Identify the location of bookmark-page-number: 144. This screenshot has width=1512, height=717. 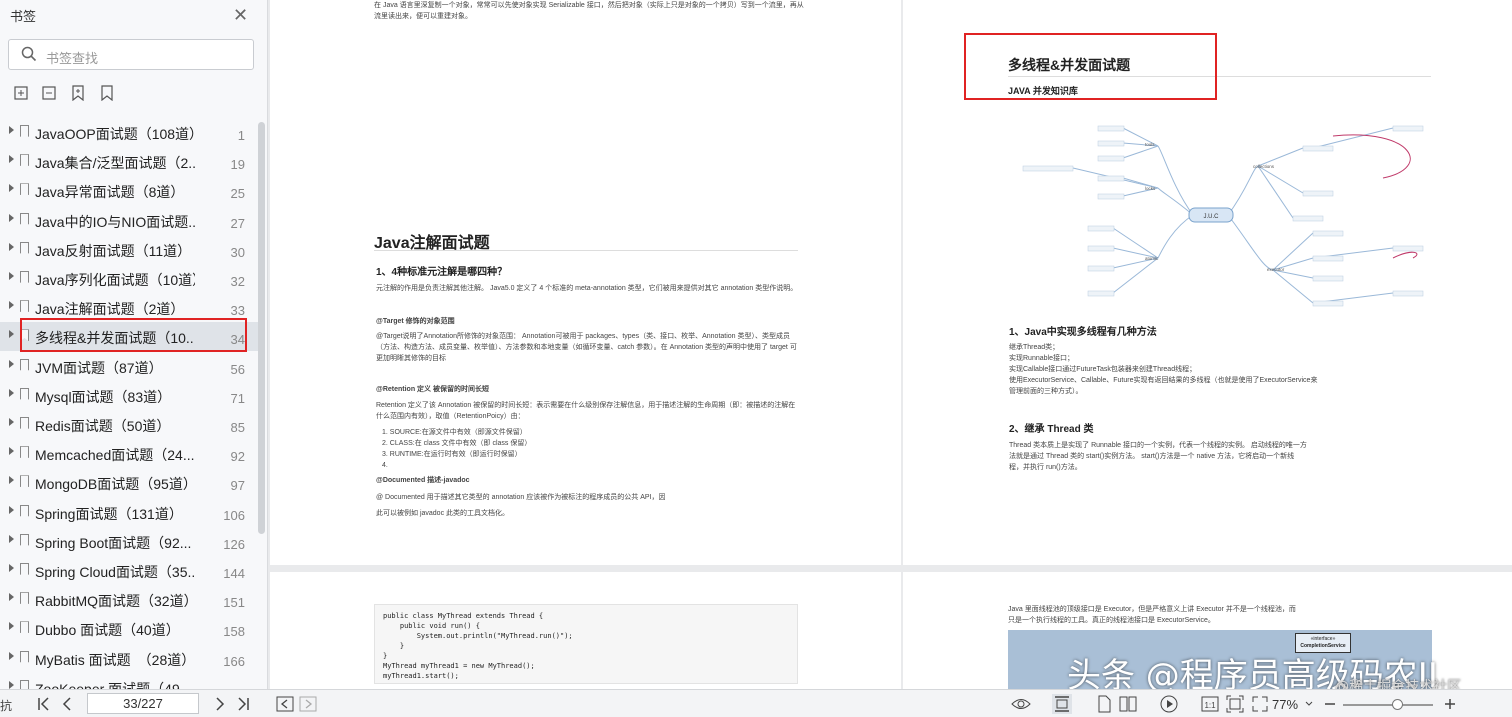
(234, 573).